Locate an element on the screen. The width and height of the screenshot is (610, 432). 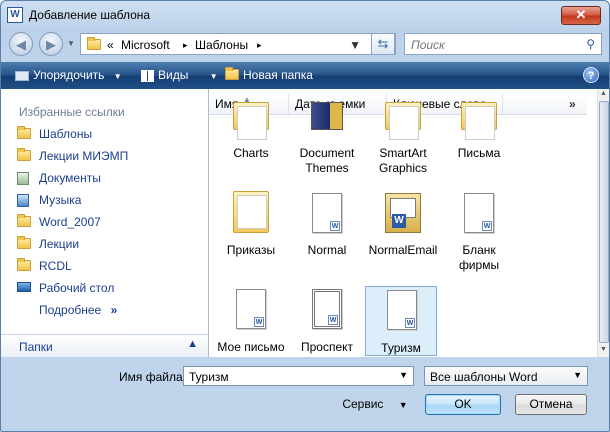
file-name: Письма is located at coordinates (479, 153).